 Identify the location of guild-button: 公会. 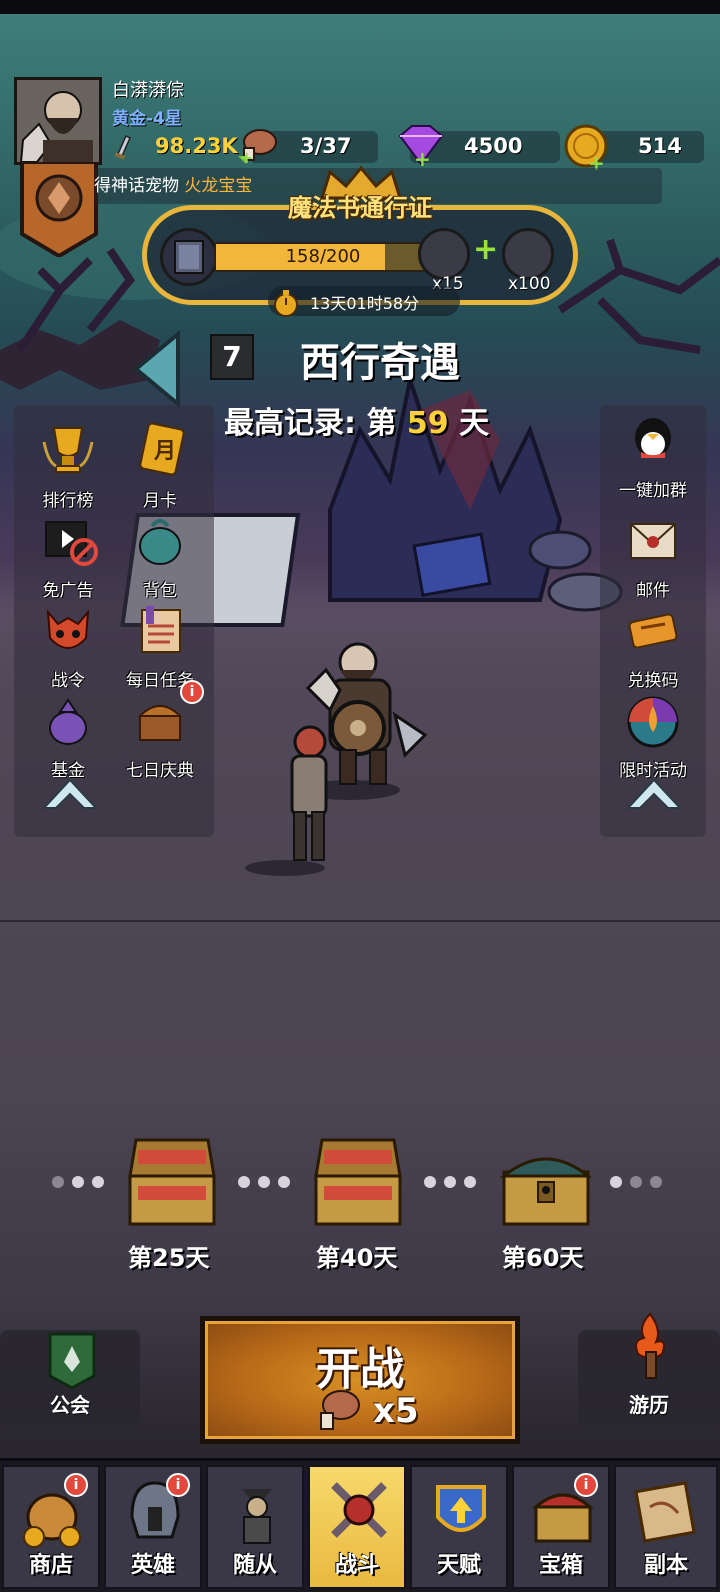
(70, 1378).